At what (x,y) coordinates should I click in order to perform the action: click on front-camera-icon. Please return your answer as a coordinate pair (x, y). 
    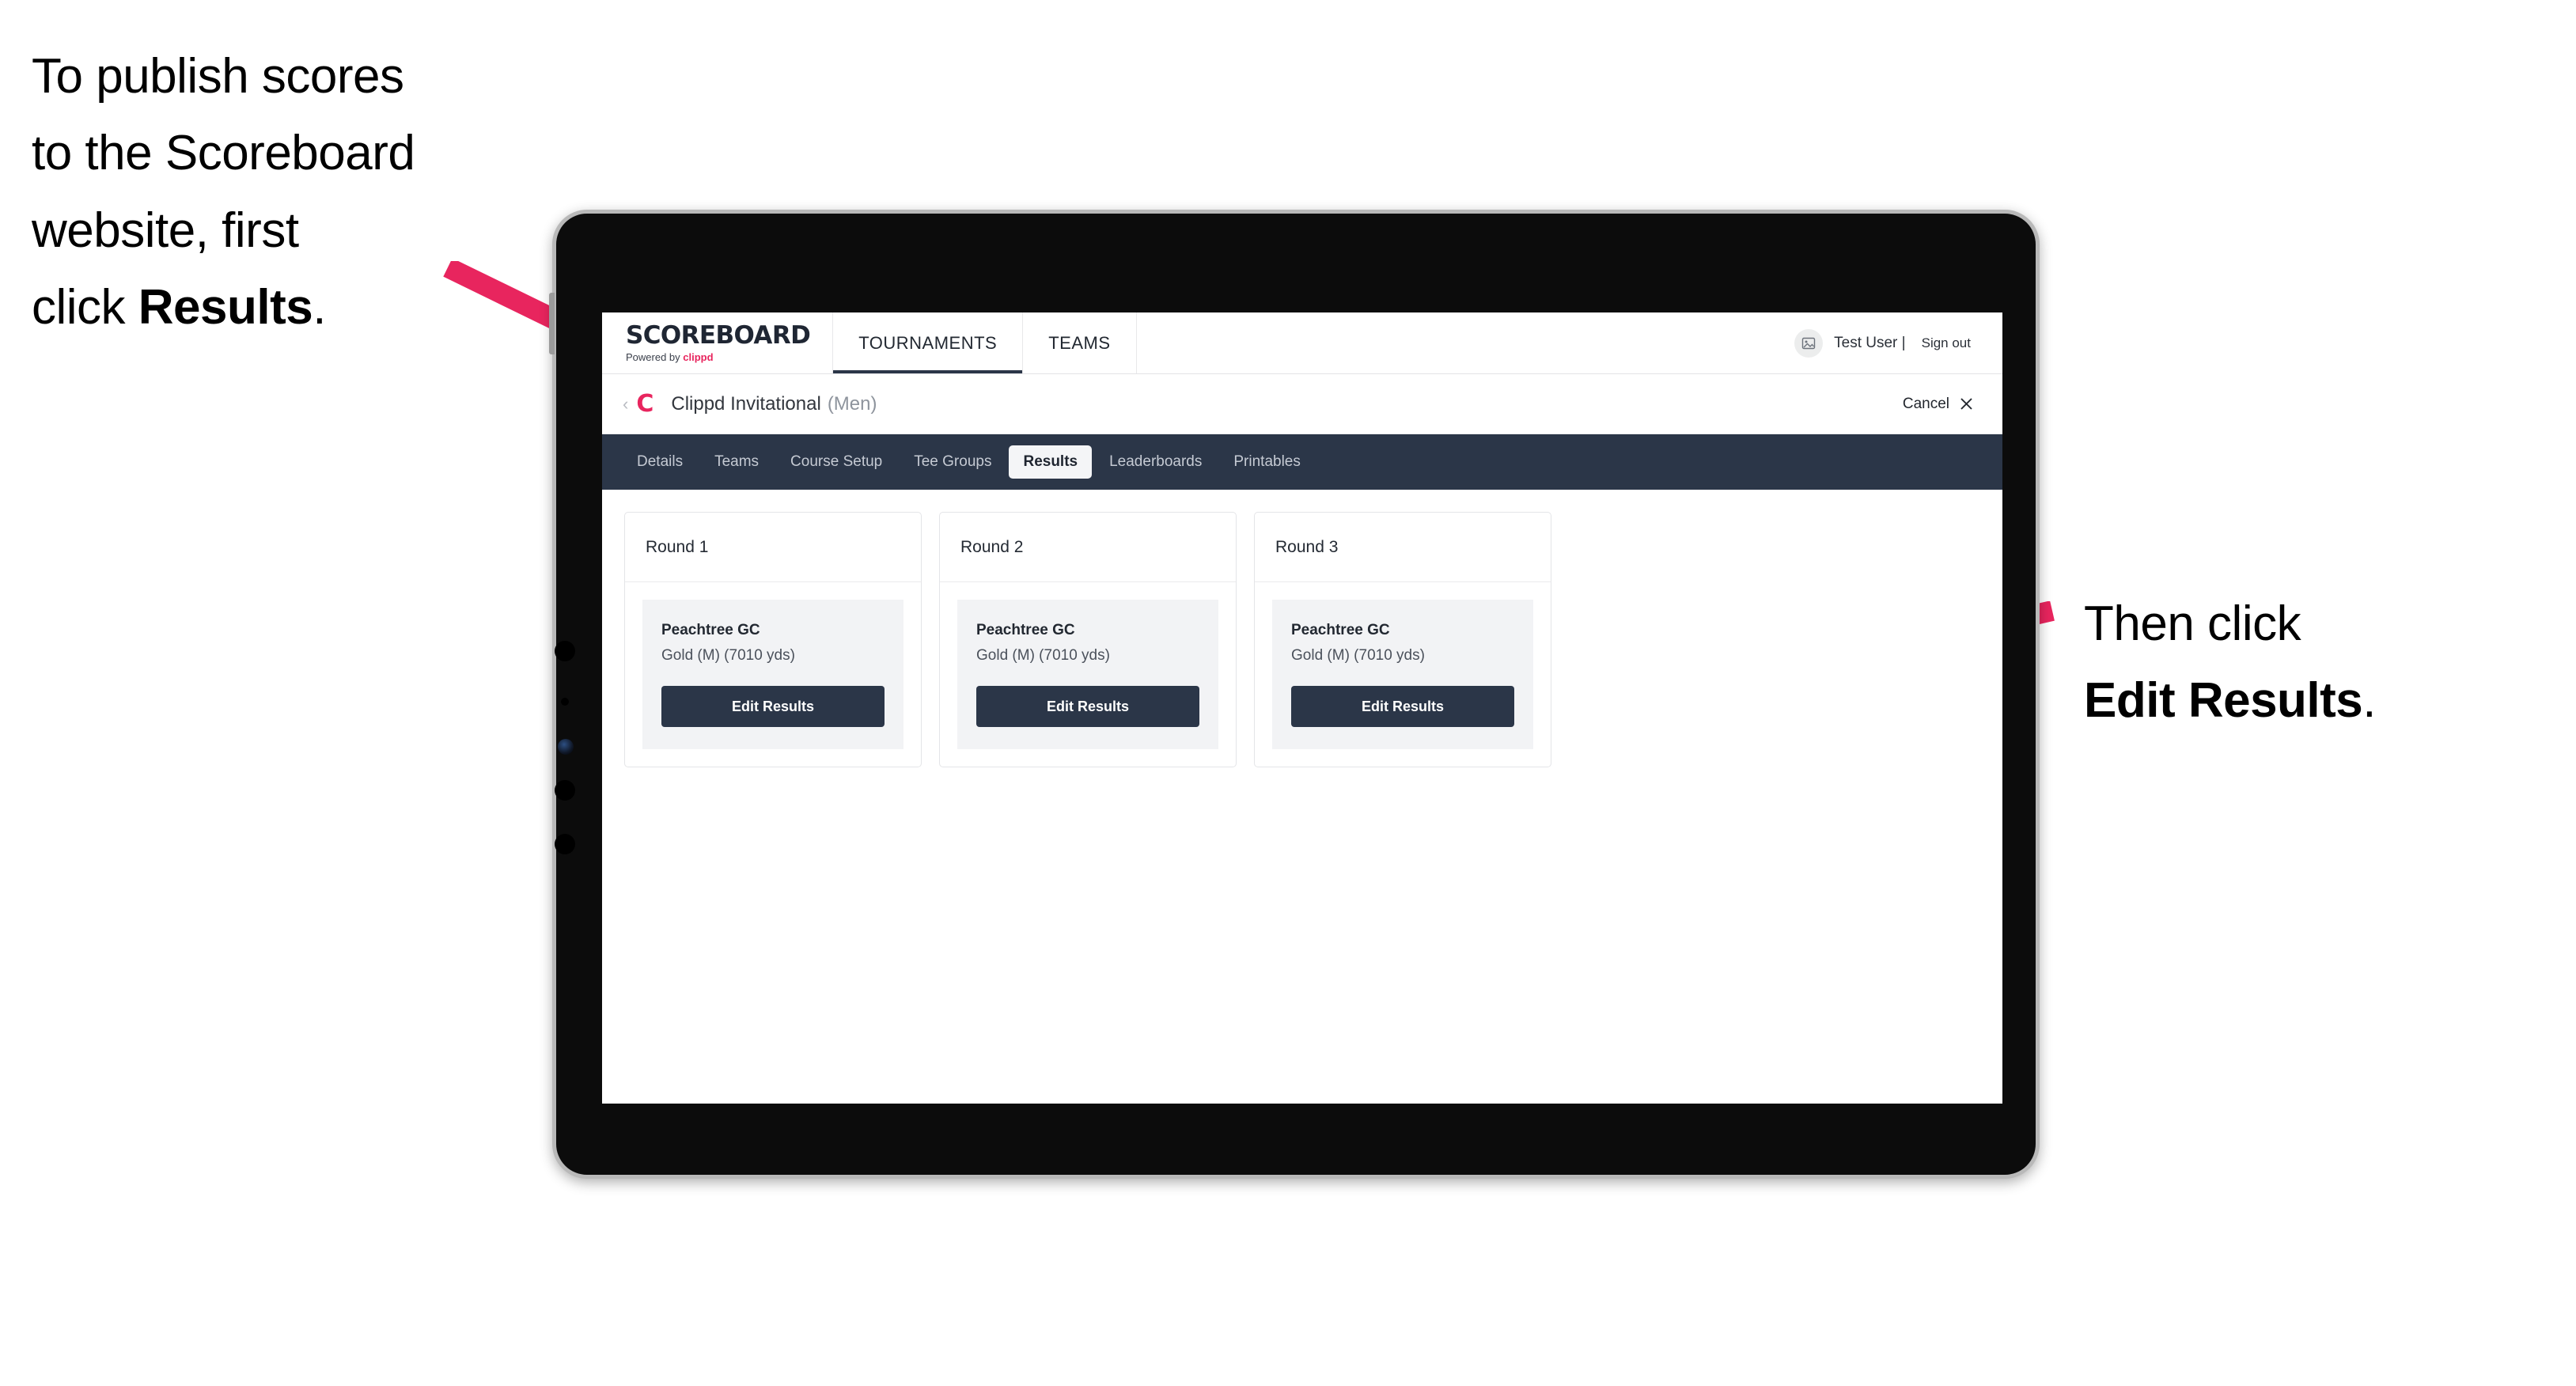
    Looking at the image, I should click on (566, 747).